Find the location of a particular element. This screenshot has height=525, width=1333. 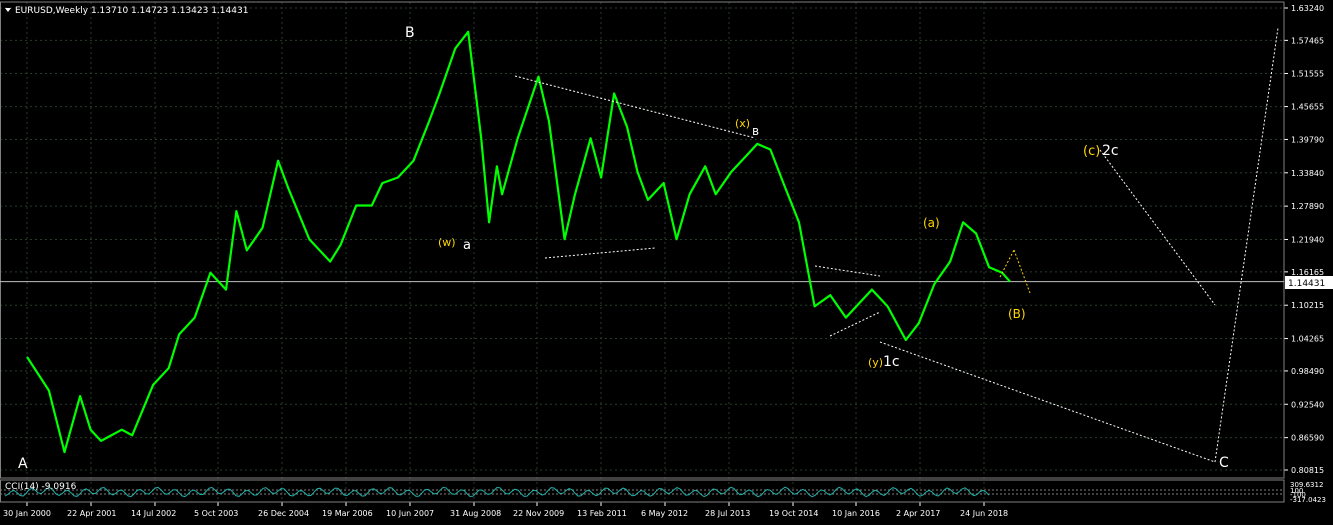

y-tick-label: 1.39790 is located at coordinates (1307, 139).